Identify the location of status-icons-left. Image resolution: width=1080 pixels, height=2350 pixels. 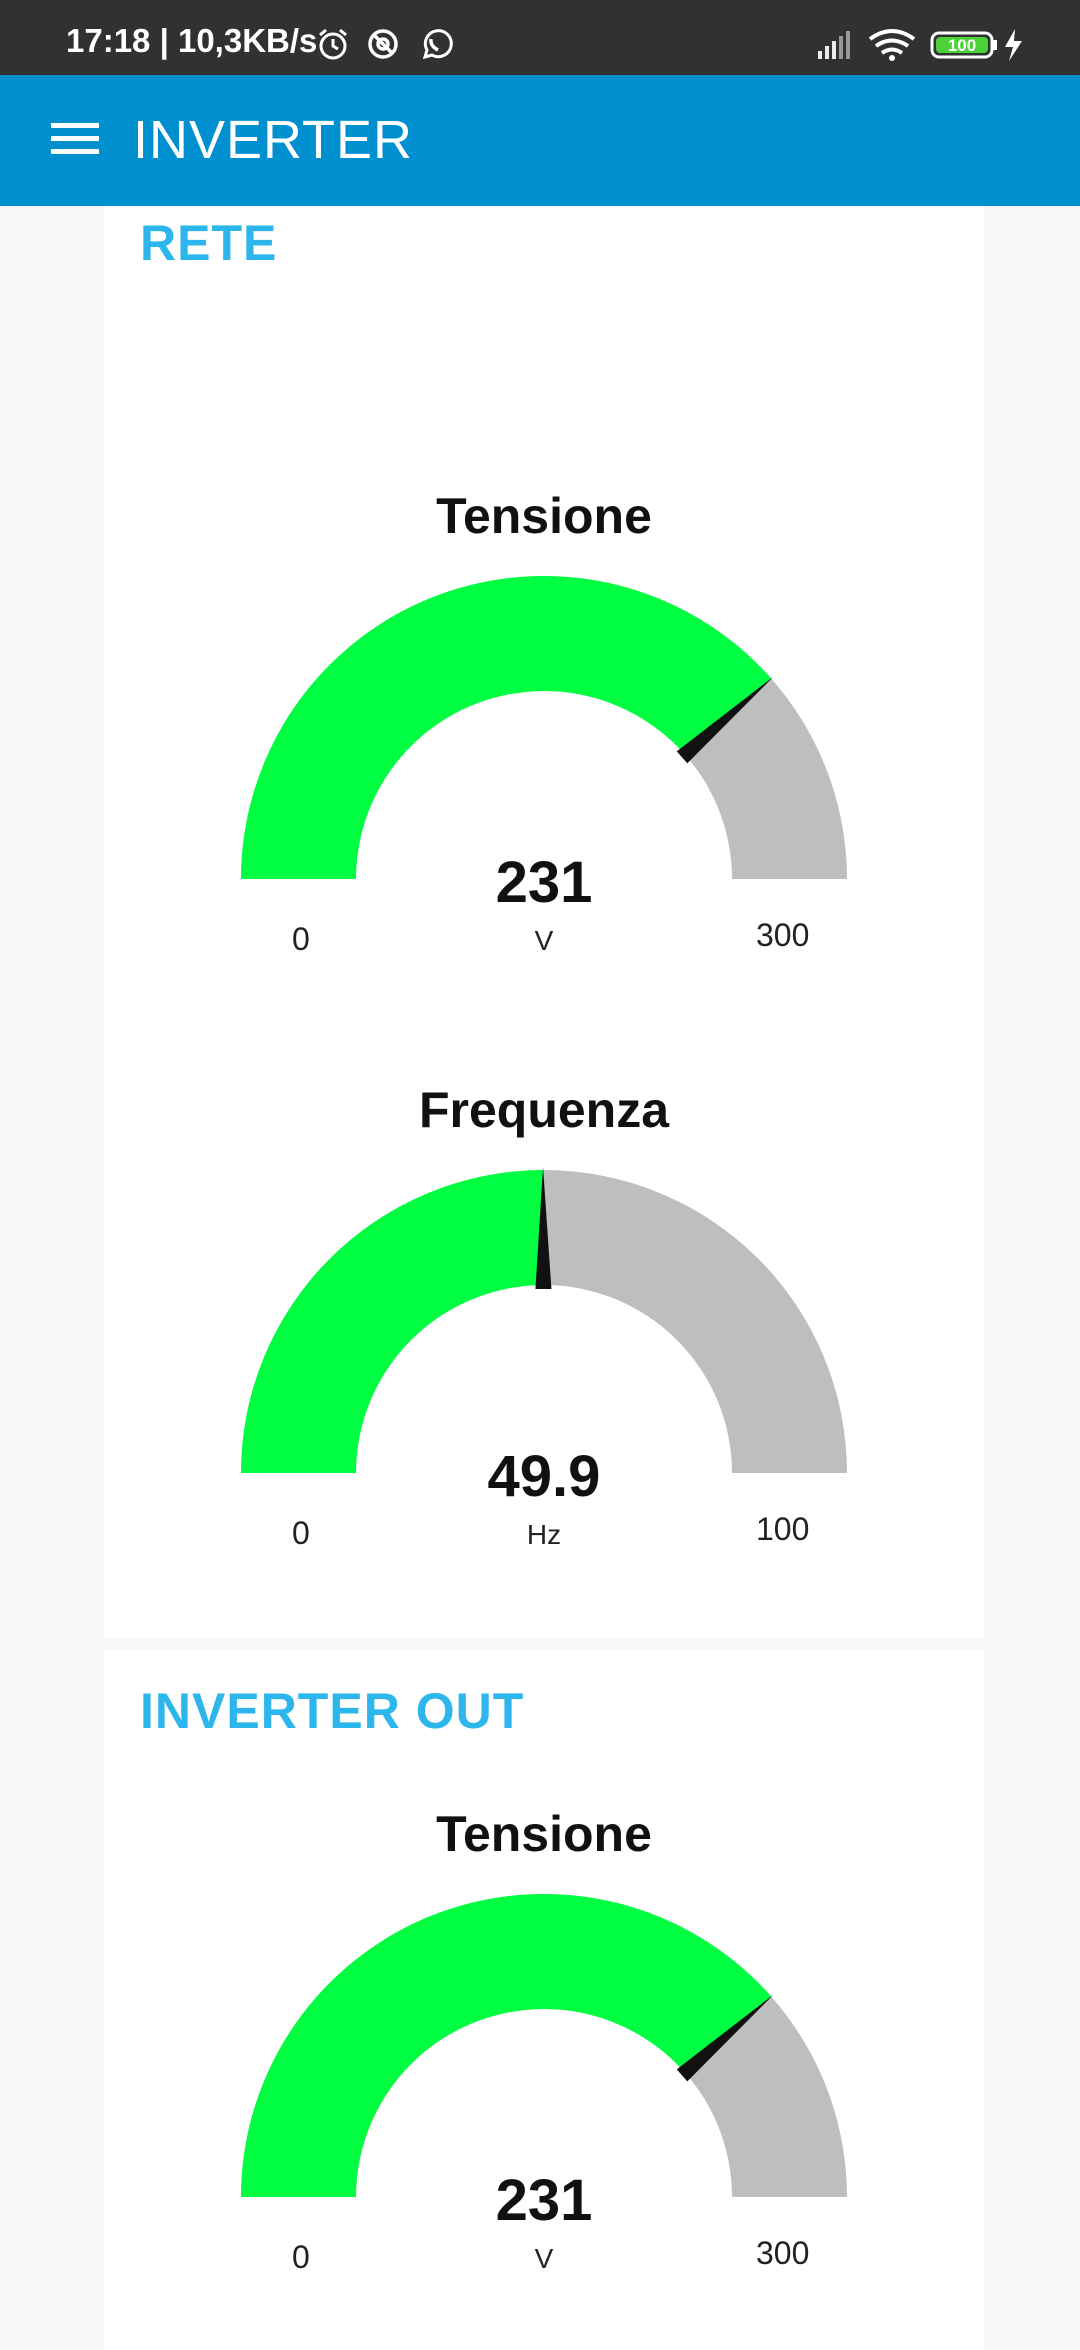
(386, 44).